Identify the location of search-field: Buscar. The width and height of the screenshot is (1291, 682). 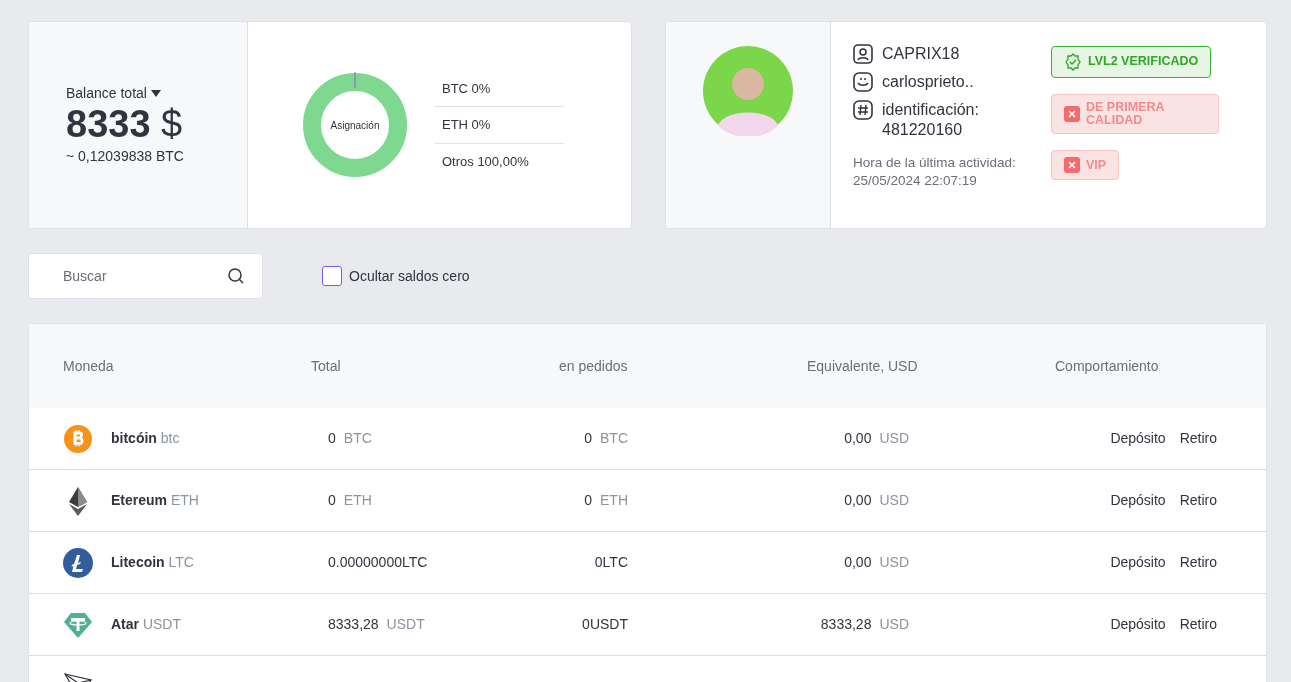
(145, 276).